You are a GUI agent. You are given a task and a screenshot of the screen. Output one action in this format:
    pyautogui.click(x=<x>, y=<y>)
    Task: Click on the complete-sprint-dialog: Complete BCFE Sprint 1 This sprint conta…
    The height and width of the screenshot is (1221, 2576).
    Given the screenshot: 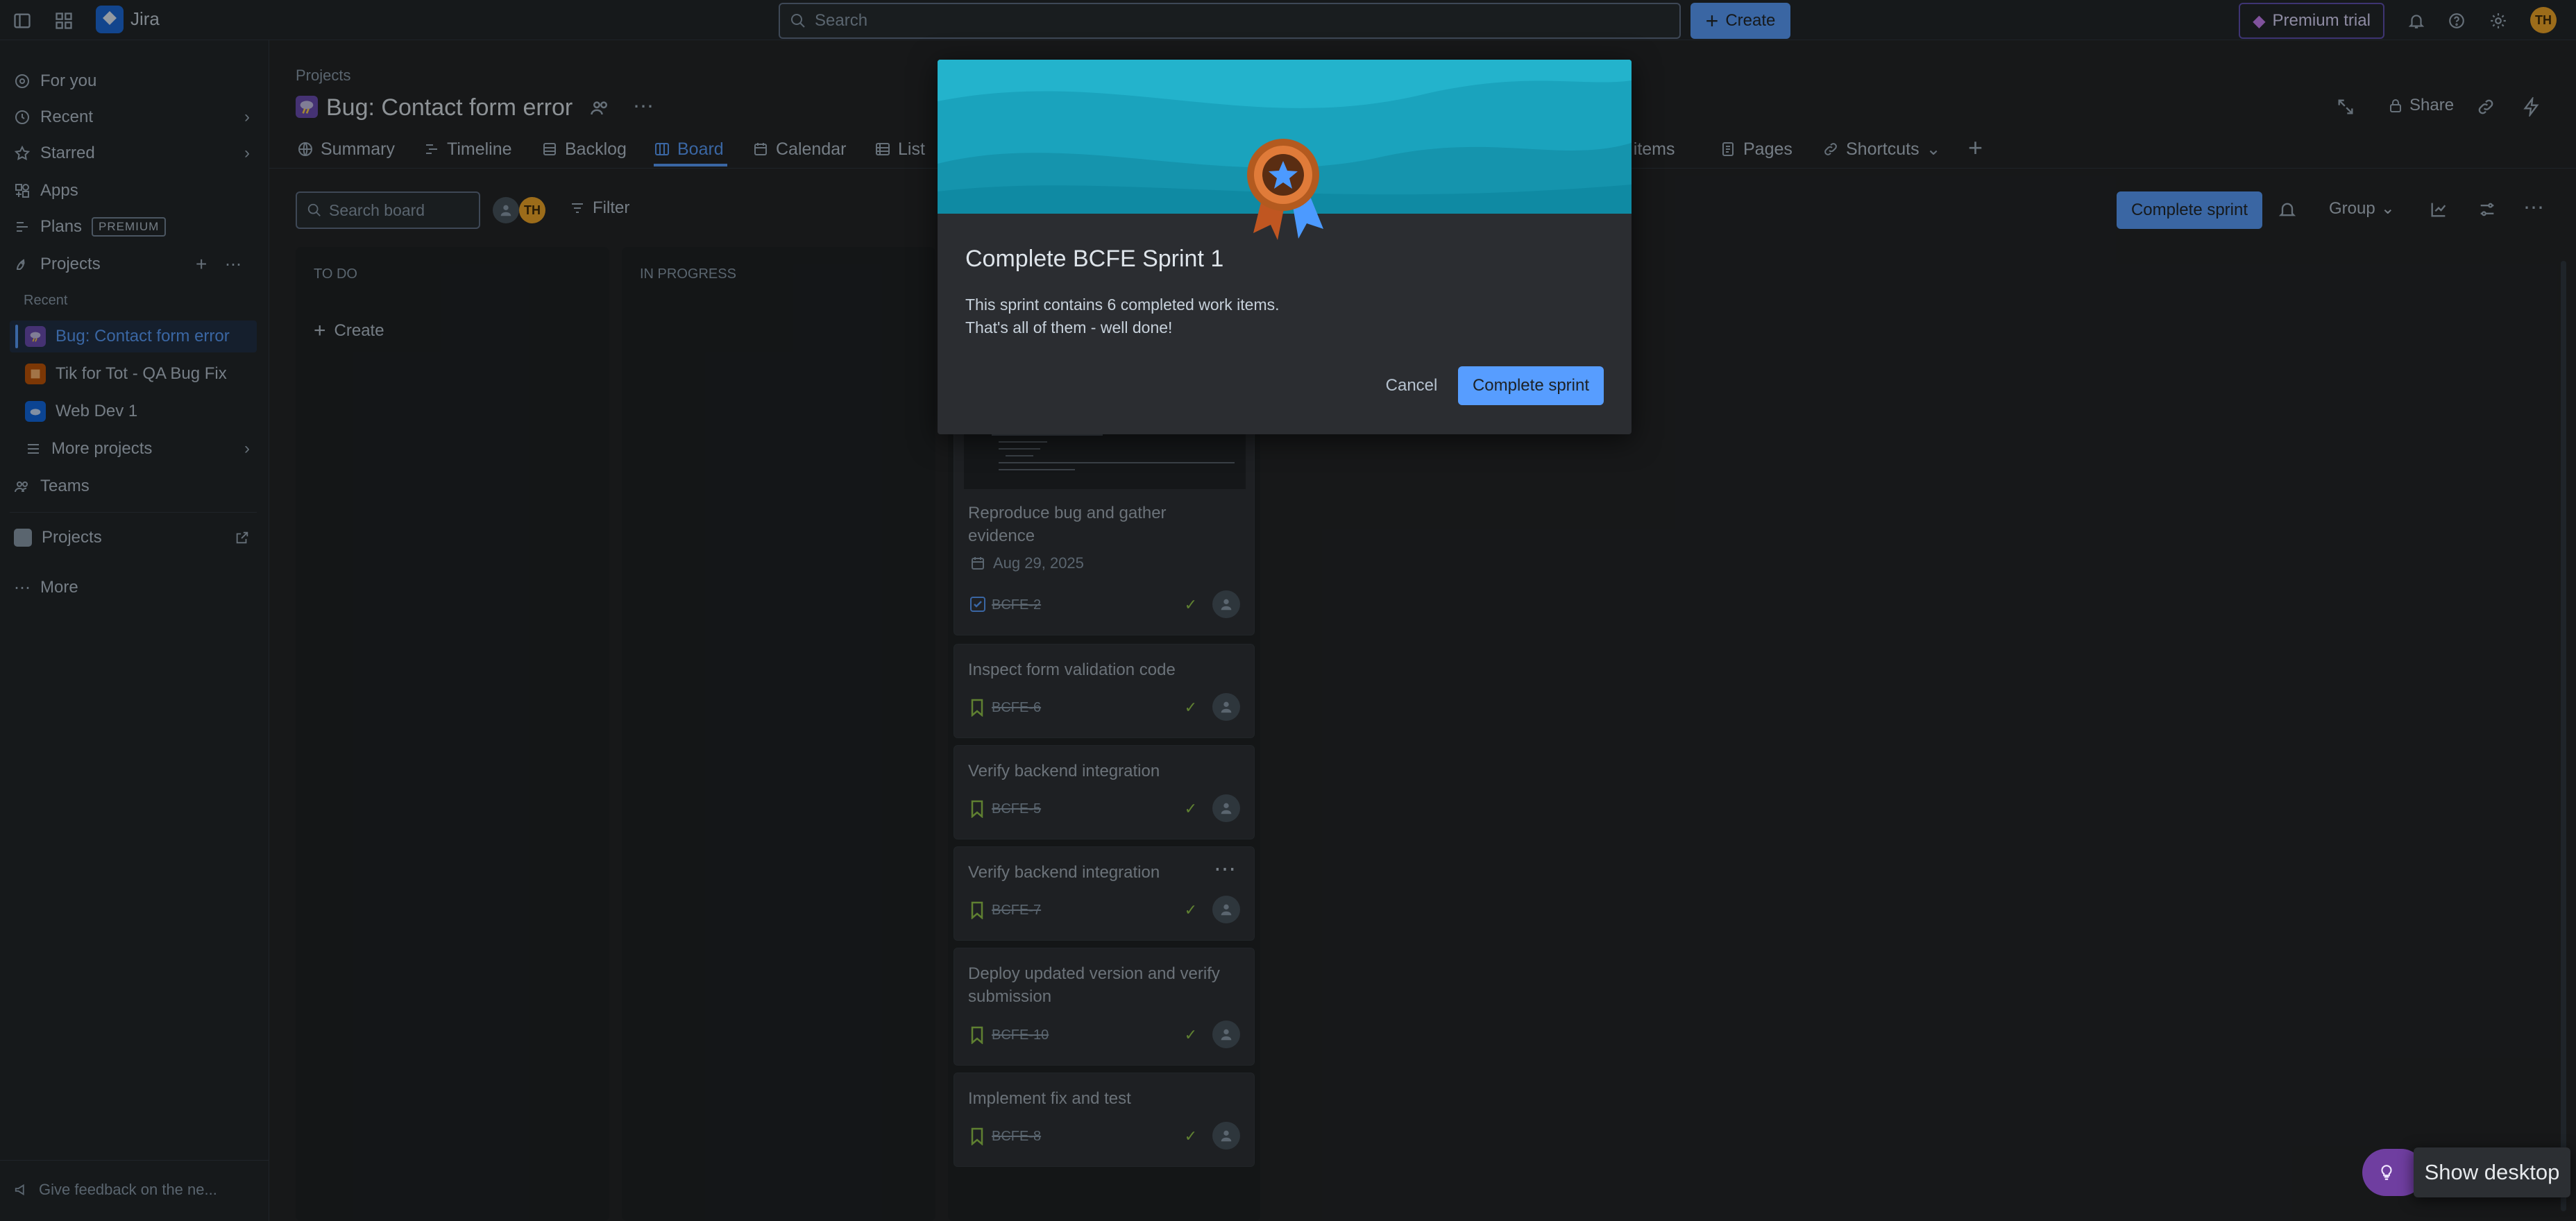 What is the action you would take?
    pyautogui.click(x=1285, y=247)
    